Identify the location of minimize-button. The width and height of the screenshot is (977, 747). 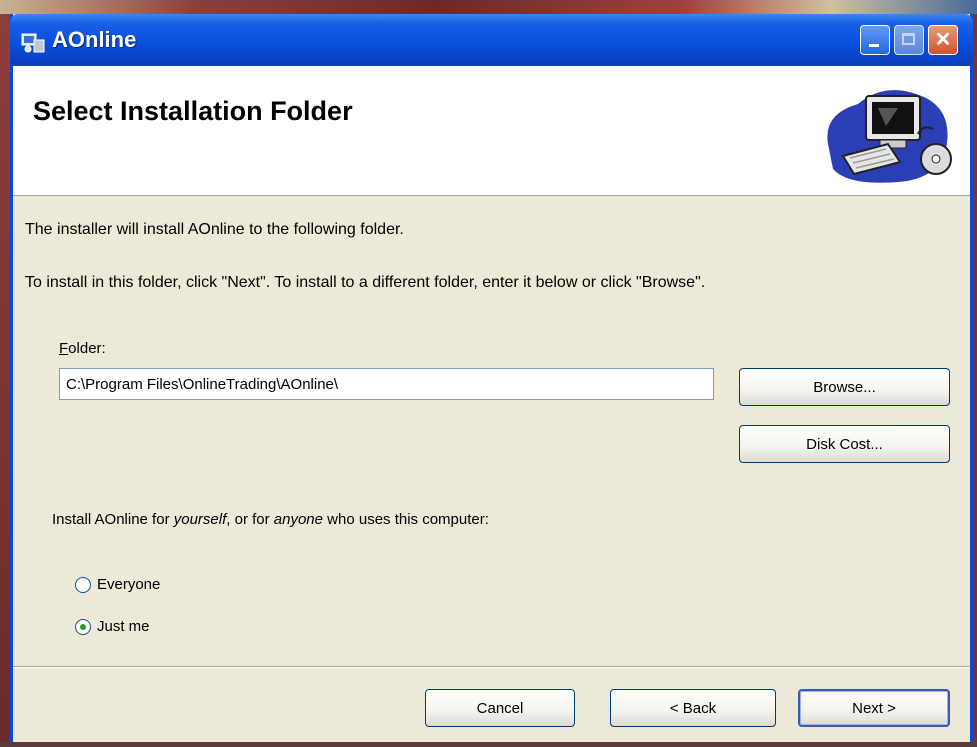
(875, 40).